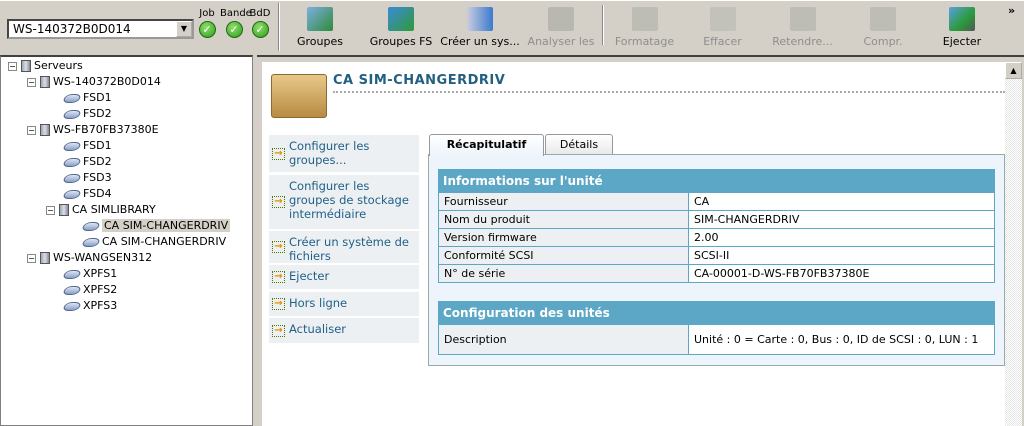 The height and width of the screenshot is (426, 1024). Describe the element at coordinates (401, 19) in the screenshot. I see `fs-groups-icon` at that location.